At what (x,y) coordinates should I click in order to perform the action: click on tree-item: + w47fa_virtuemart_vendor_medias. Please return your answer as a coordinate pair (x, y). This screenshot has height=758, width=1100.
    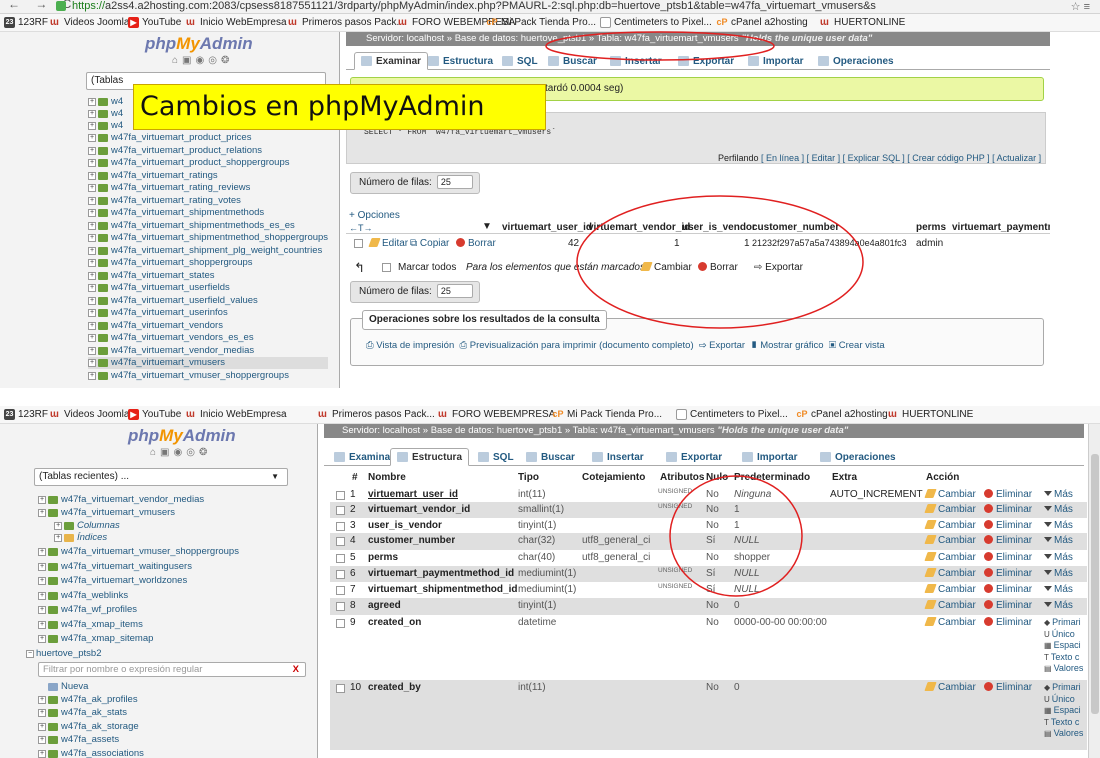
    Looking at the image, I should click on (171, 351).